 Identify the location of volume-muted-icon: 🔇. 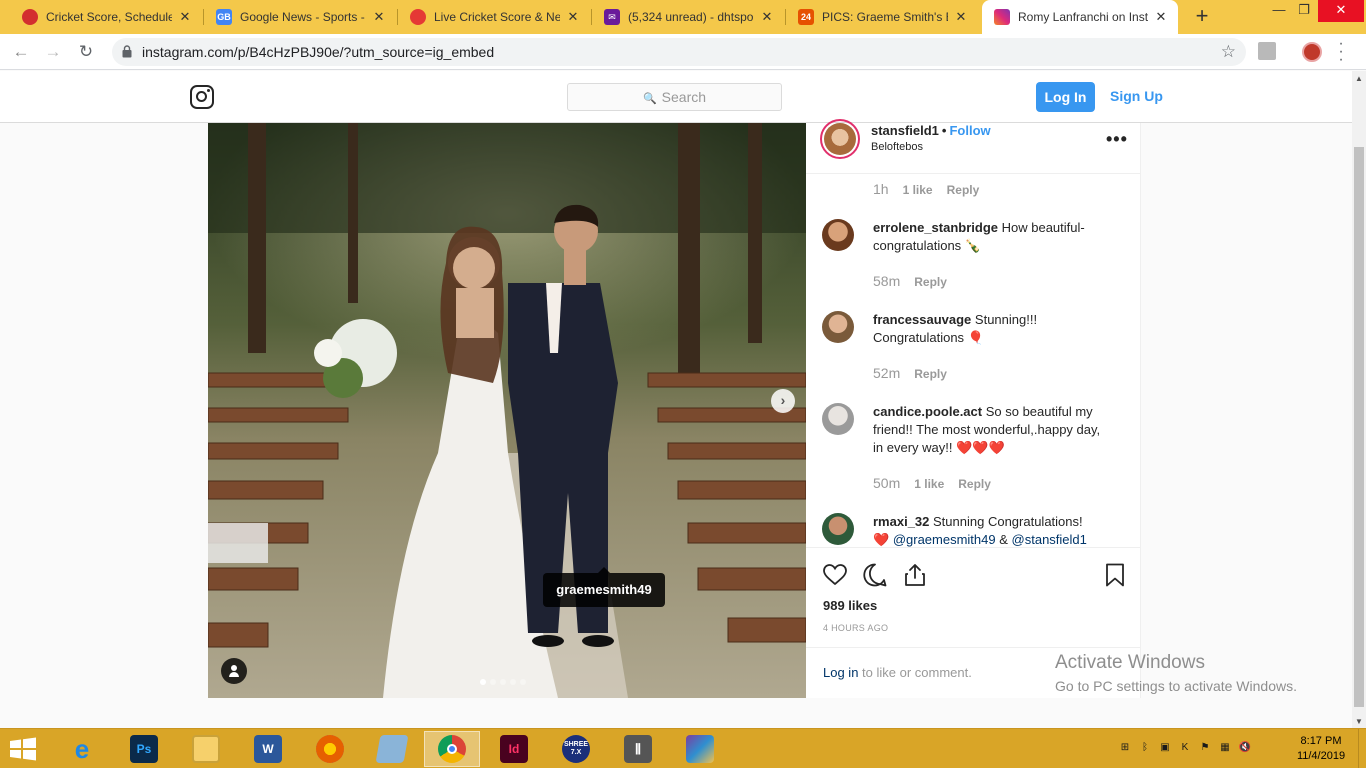
(1245, 748).